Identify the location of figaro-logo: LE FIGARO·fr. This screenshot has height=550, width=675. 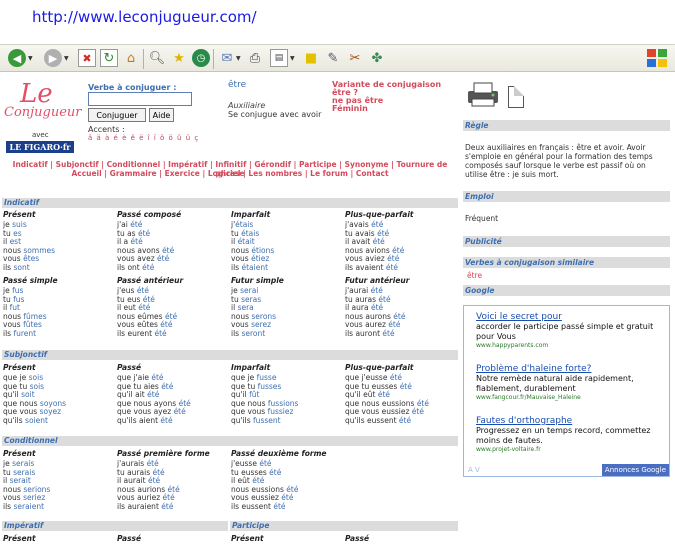
(40, 147).